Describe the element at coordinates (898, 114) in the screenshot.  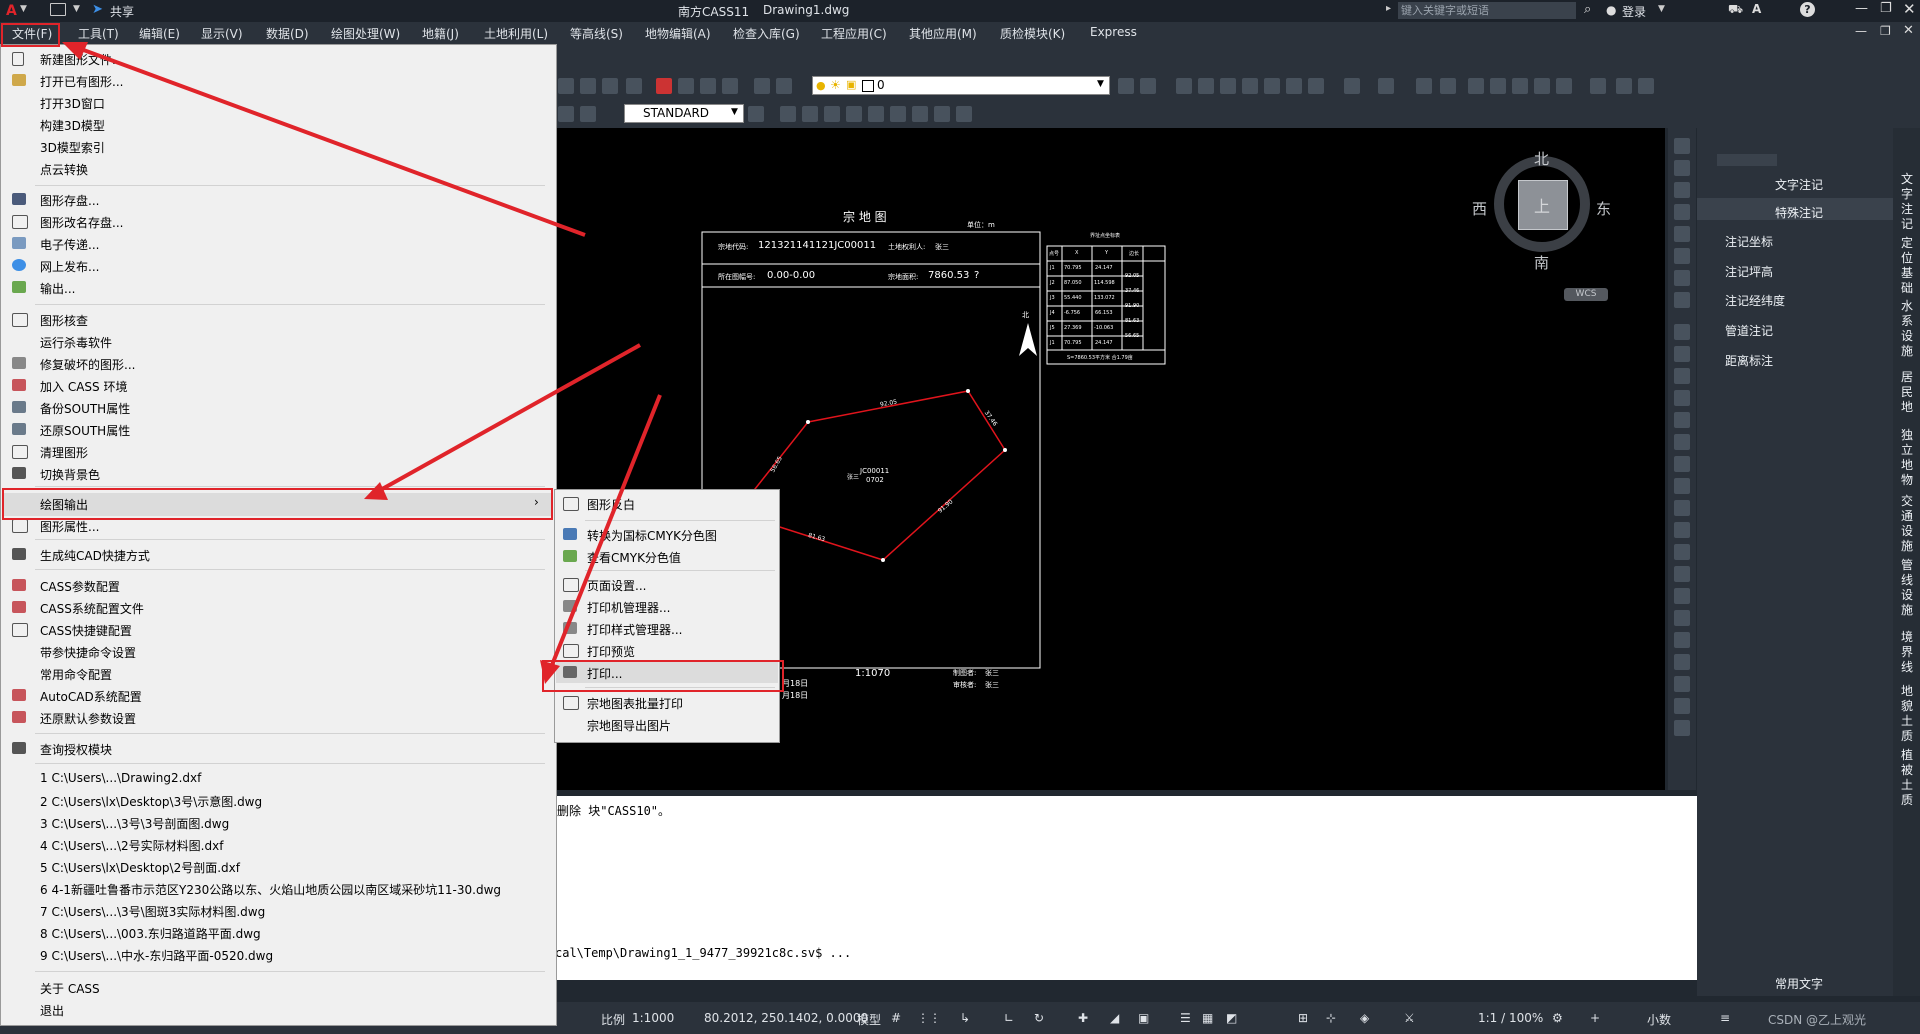
I see `text-scale-icon` at that location.